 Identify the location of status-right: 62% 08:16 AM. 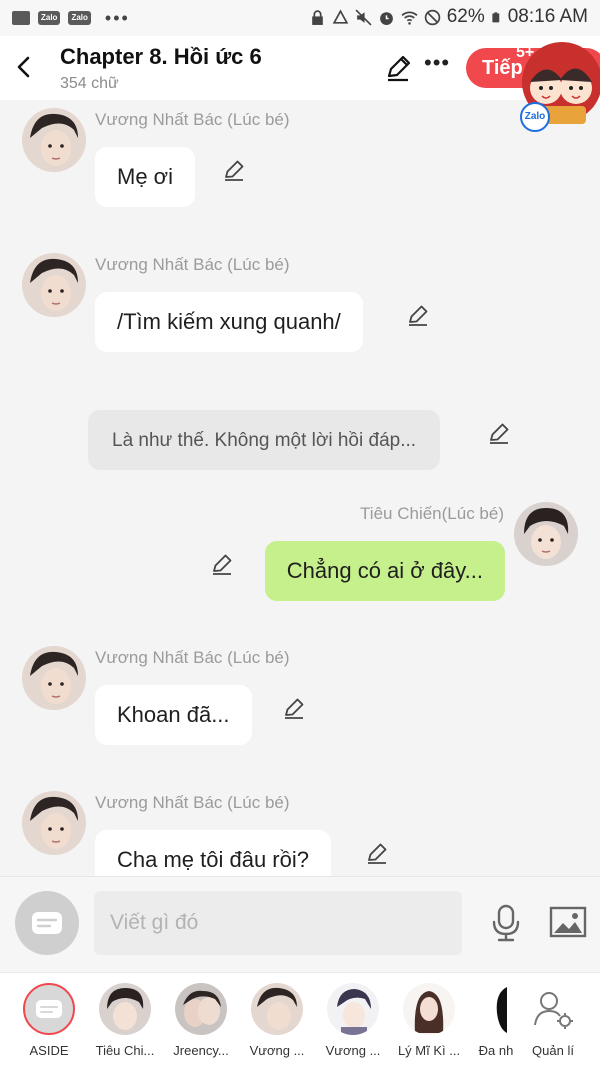
(448, 17).